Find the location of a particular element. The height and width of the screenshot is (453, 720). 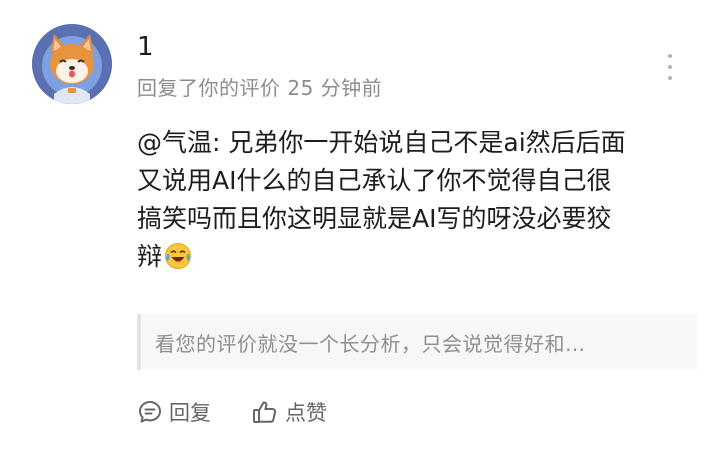

more-vertical-icon is located at coordinates (670, 67).